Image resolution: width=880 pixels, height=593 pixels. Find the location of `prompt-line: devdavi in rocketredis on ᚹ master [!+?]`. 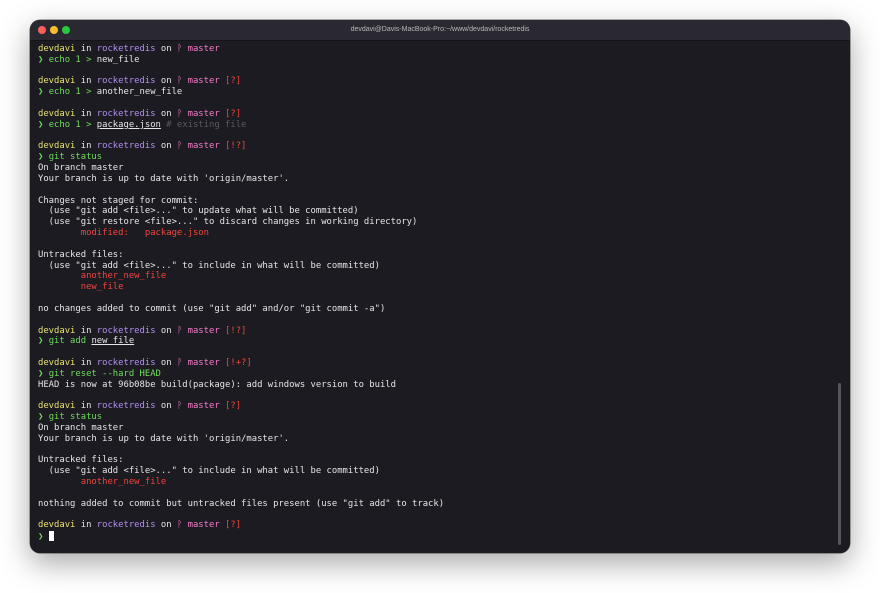

prompt-line: devdavi in rocketredis on ᚹ master [!+?] is located at coordinates (433, 363).